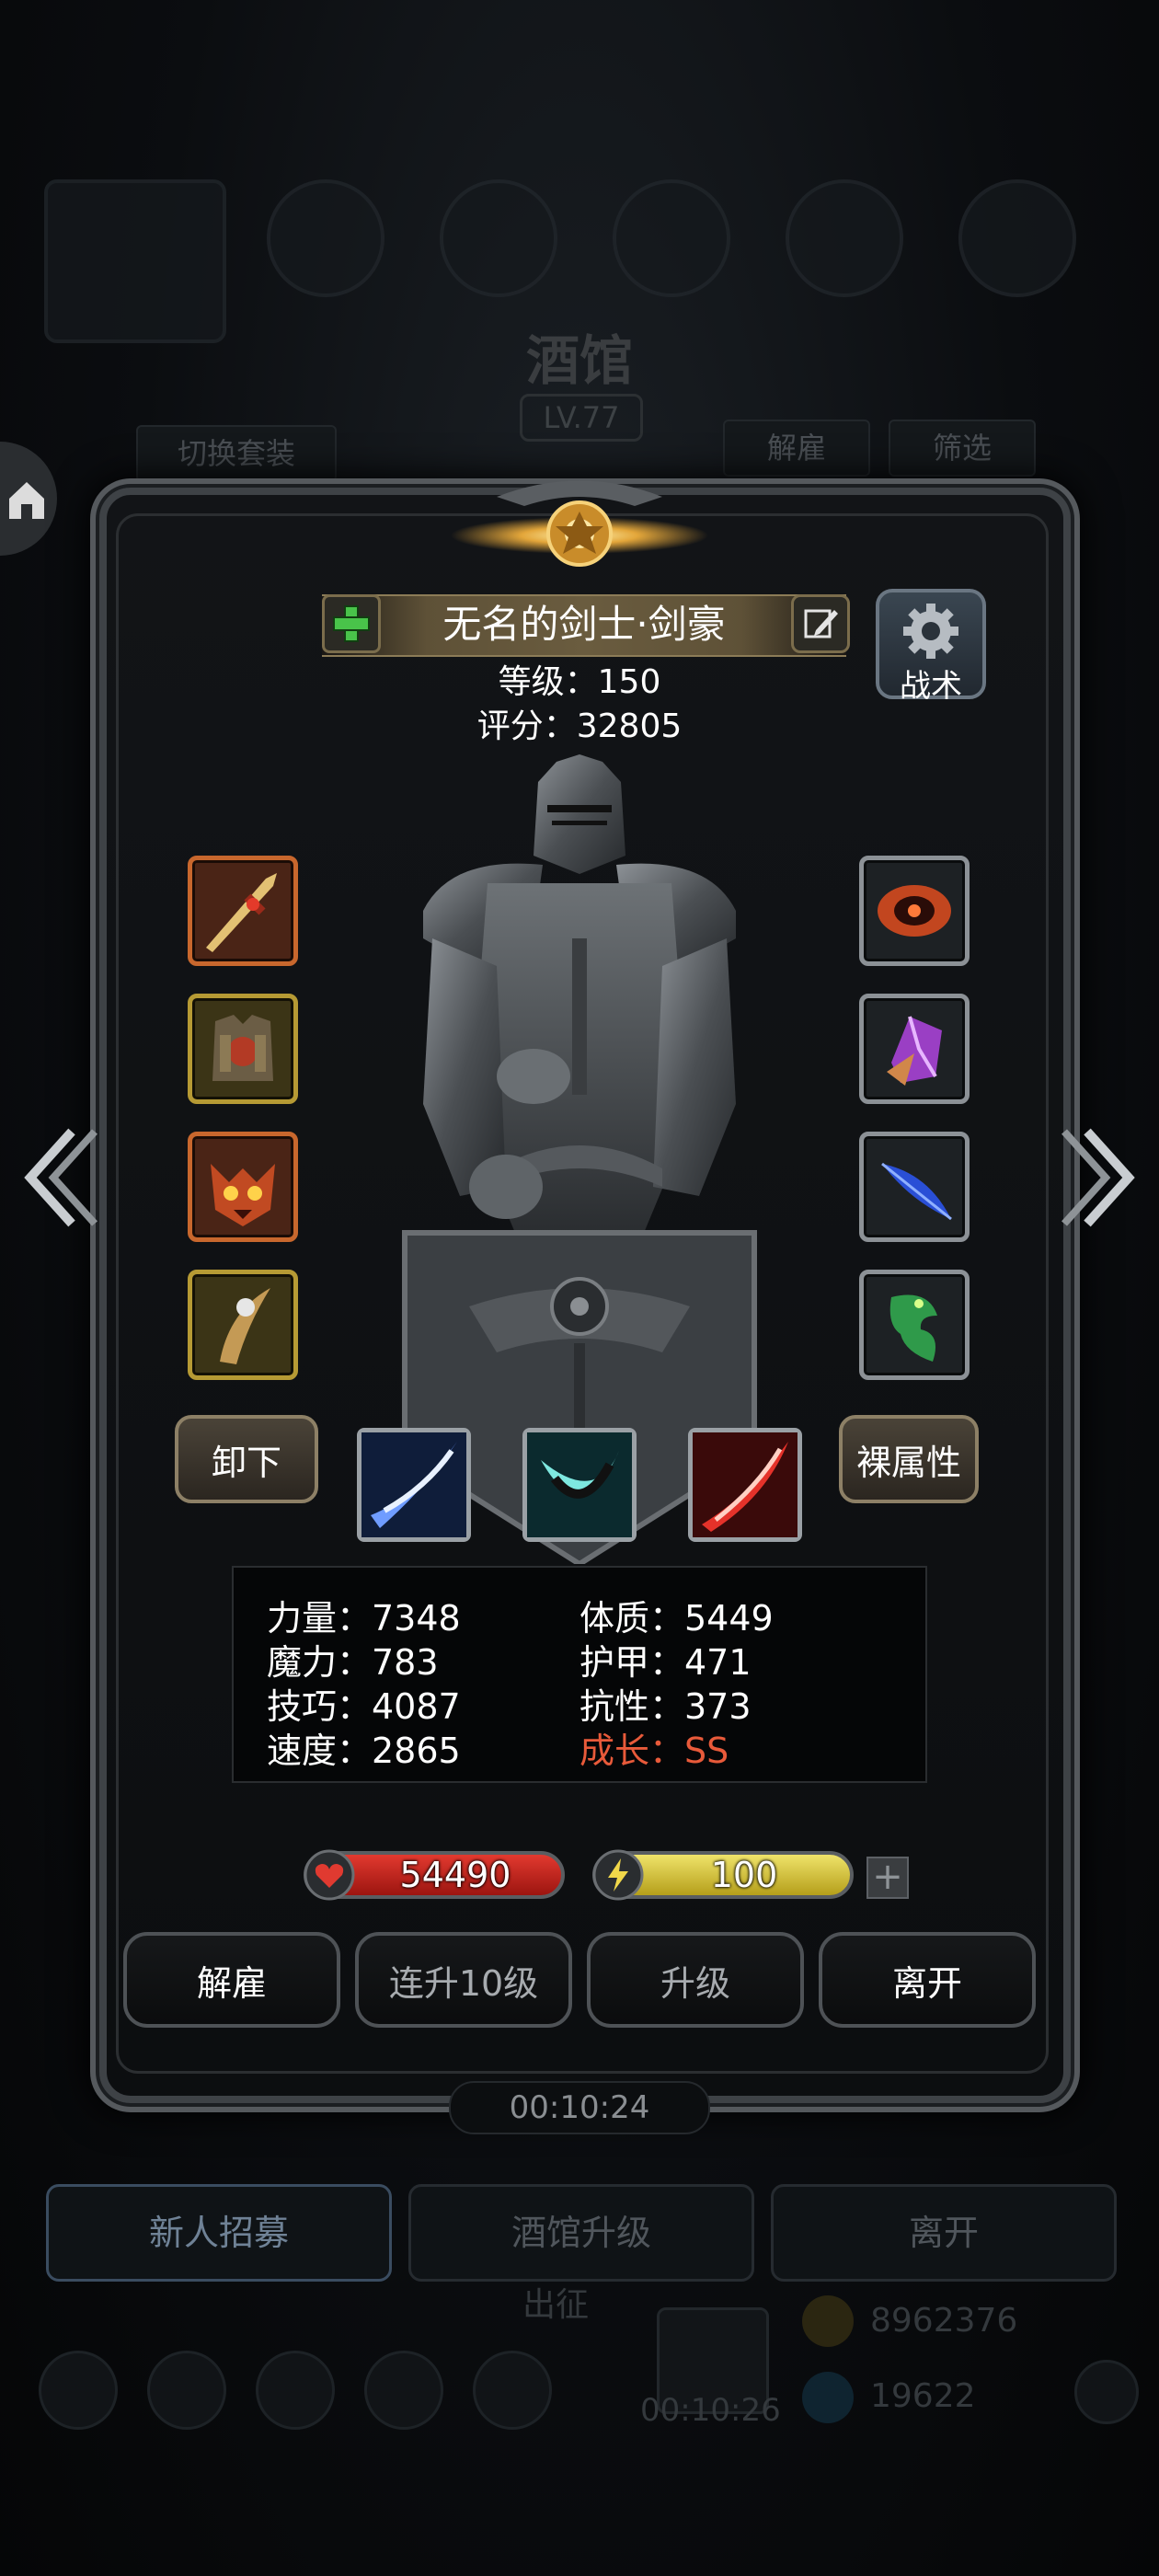 This screenshot has width=1159, height=2576. I want to click on equip-slot-armor, so click(243, 1049).